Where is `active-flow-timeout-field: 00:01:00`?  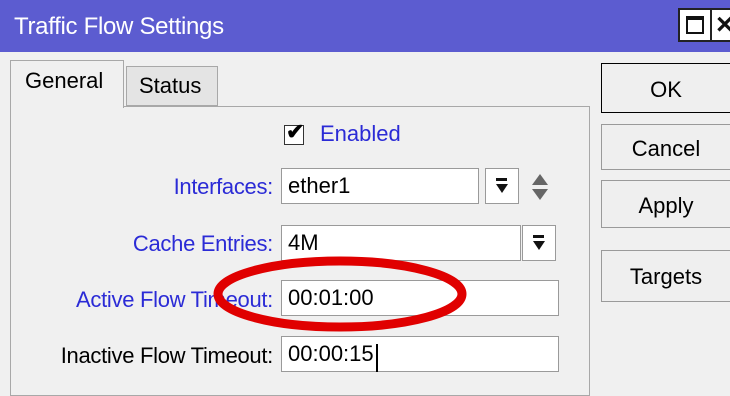
active-flow-timeout-field: 00:01:00 is located at coordinates (420, 298).